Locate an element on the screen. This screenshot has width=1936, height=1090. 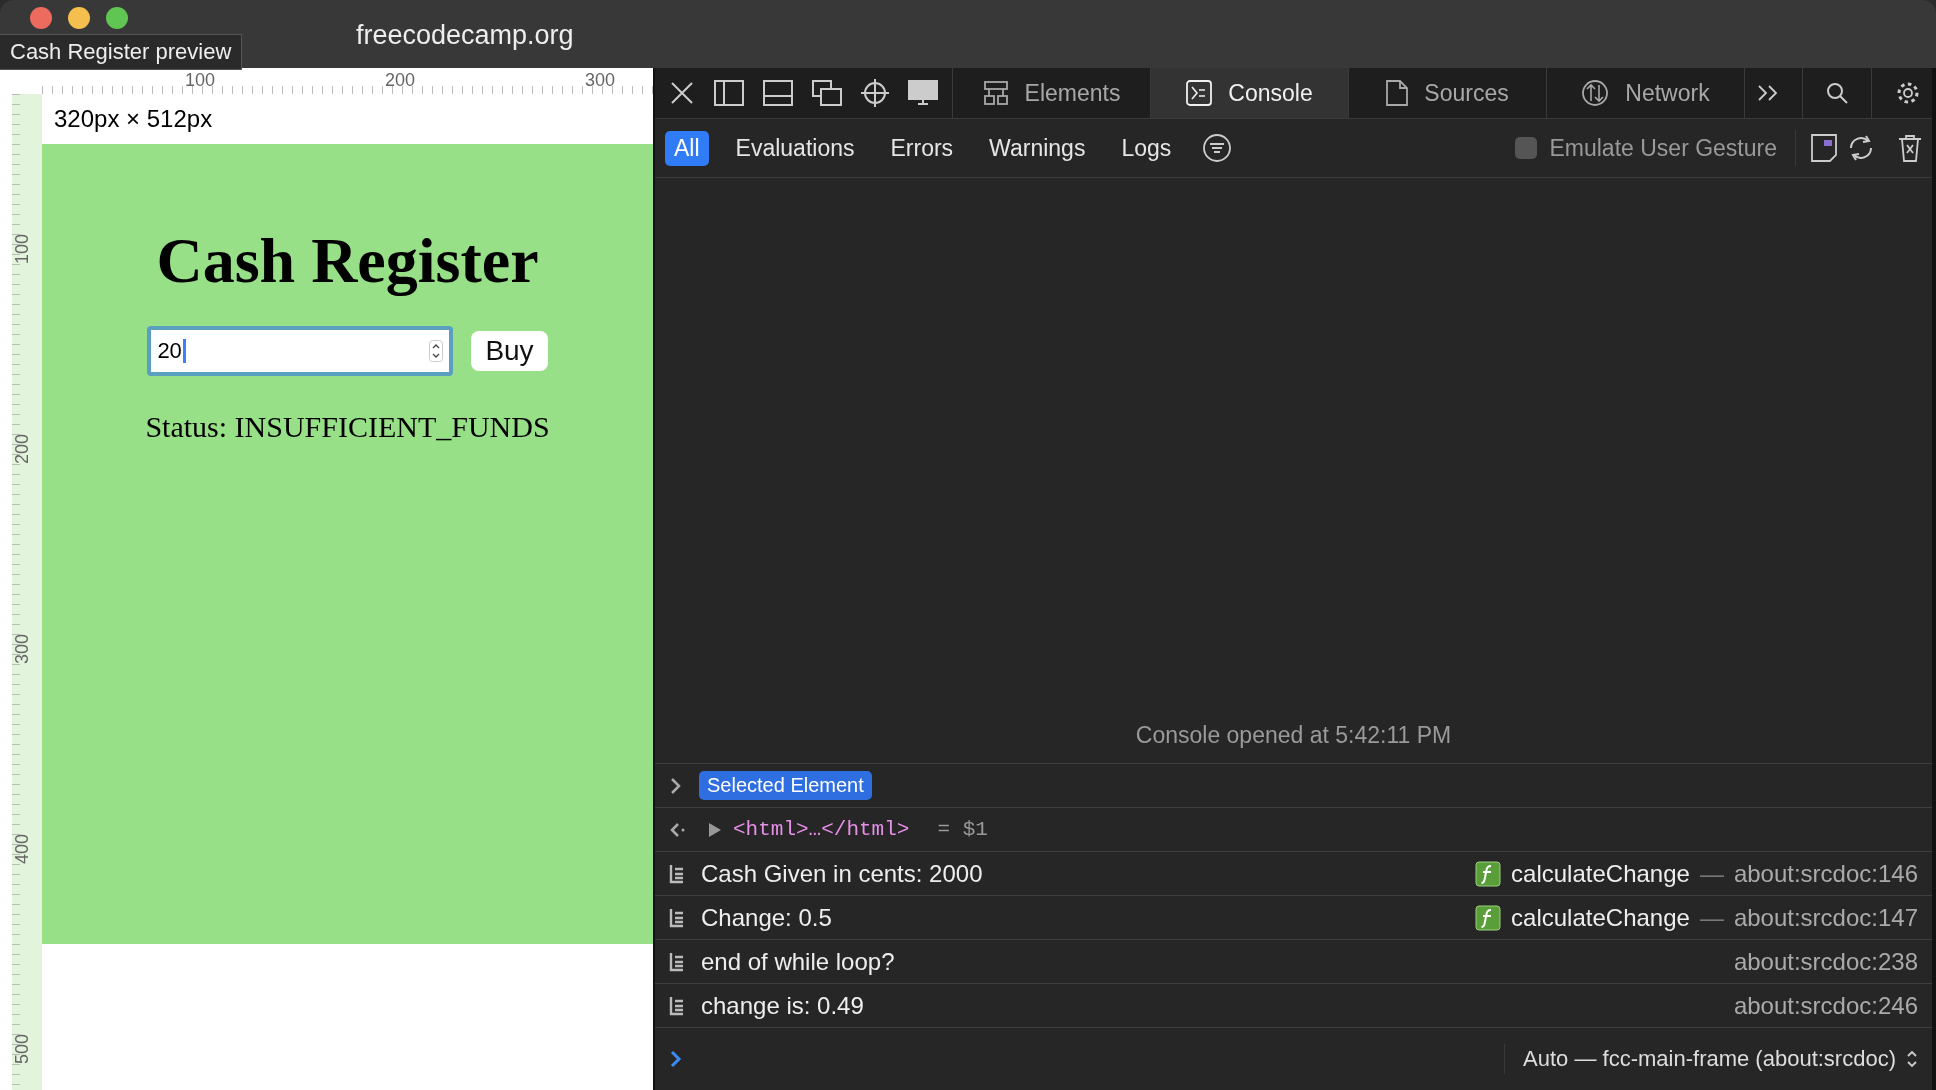
network-icon is located at coordinates (1595, 93).